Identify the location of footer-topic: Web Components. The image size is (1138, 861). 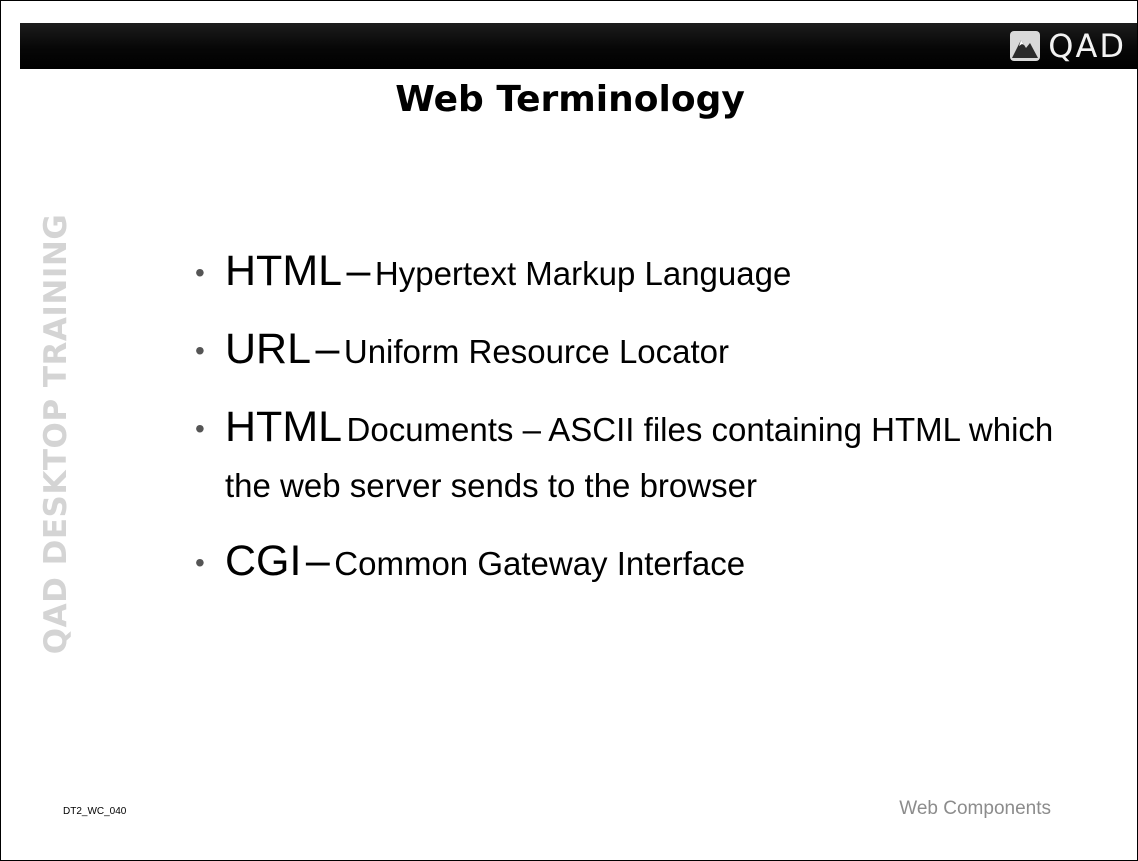
(975, 808).